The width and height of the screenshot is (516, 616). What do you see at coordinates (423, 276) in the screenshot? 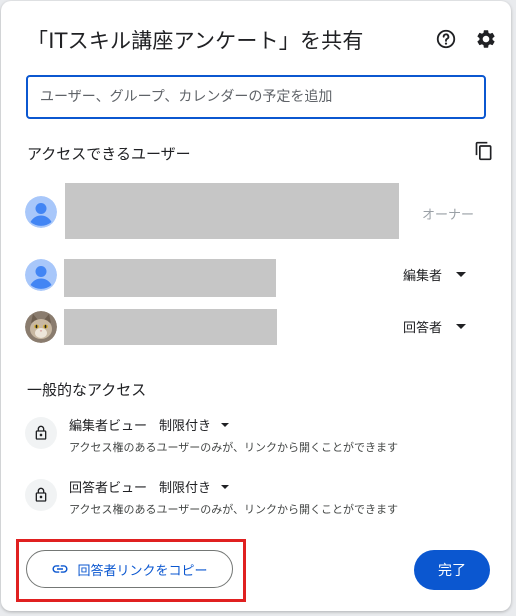
I see `role-label: 編集者` at bounding box center [423, 276].